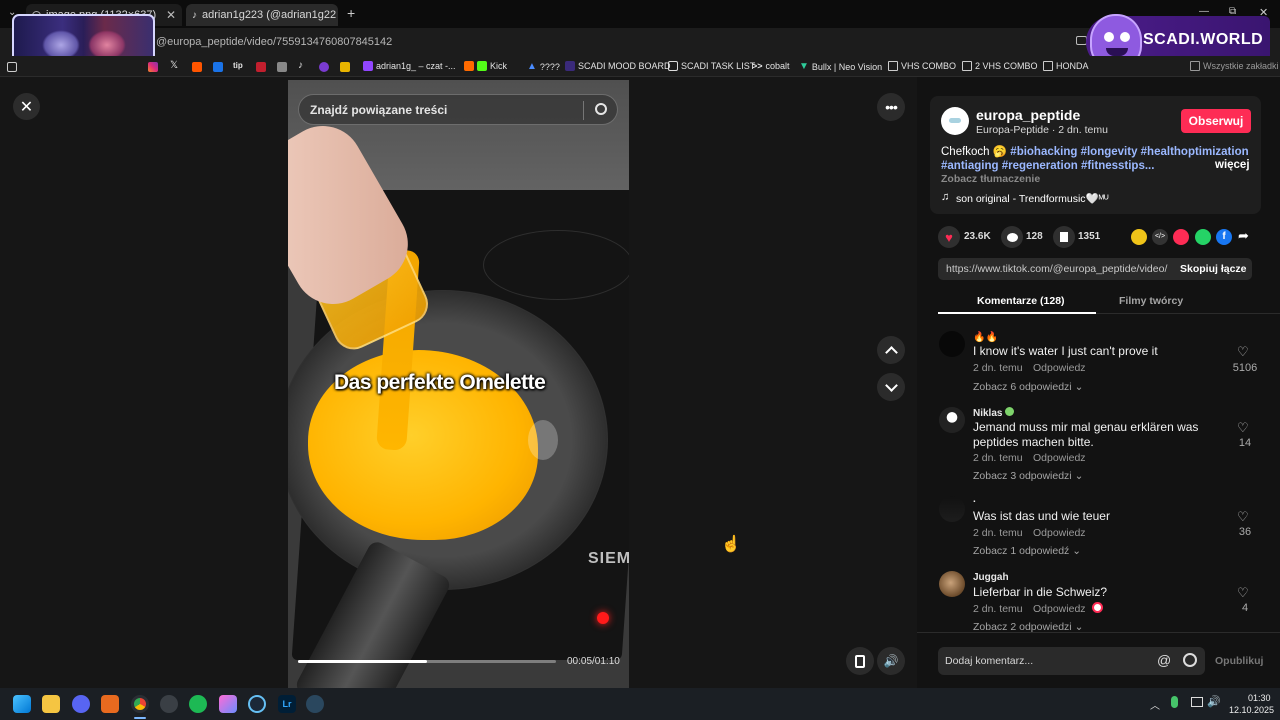  What do you see at coordinates (990, 179) in the screenshot?
I see `translate-link: Zobacz tłumaczenie` at bounding box center [990, 179].